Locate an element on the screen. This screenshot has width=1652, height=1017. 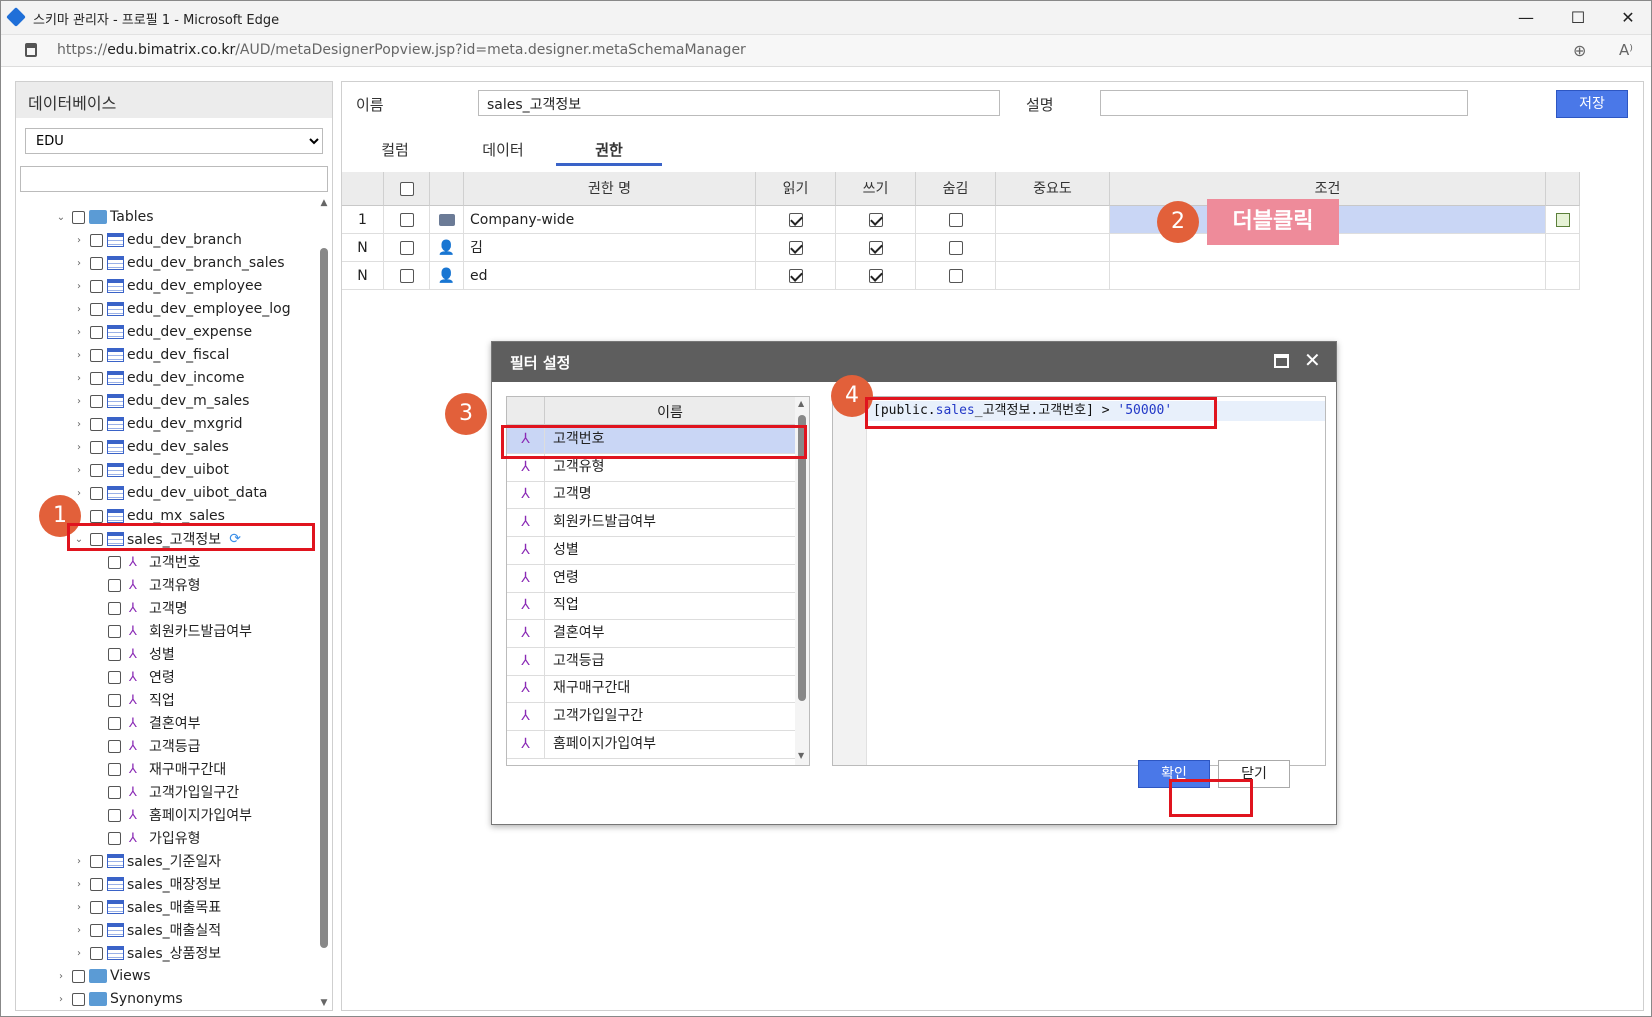
tree-table-item: › sales_매출목표 is located at coordinates (146, 907).